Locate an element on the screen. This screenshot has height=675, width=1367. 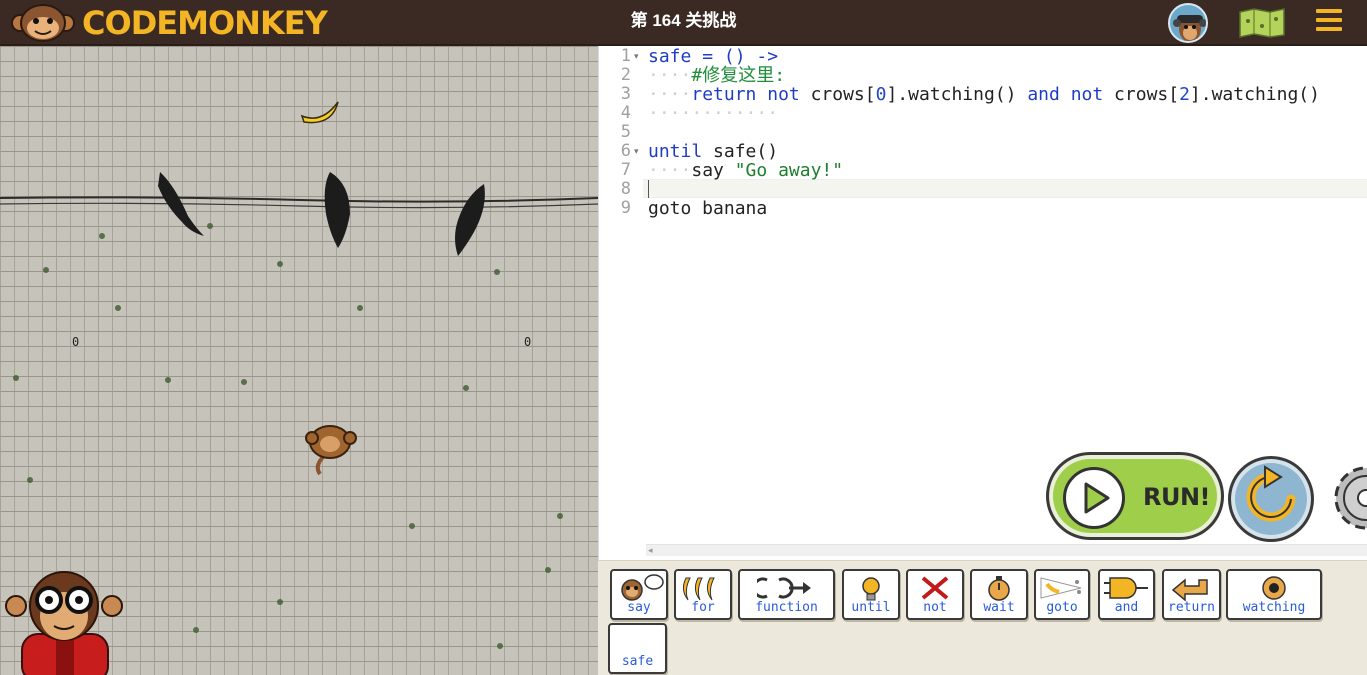
character-avatar is located at coordinates (64, 623).